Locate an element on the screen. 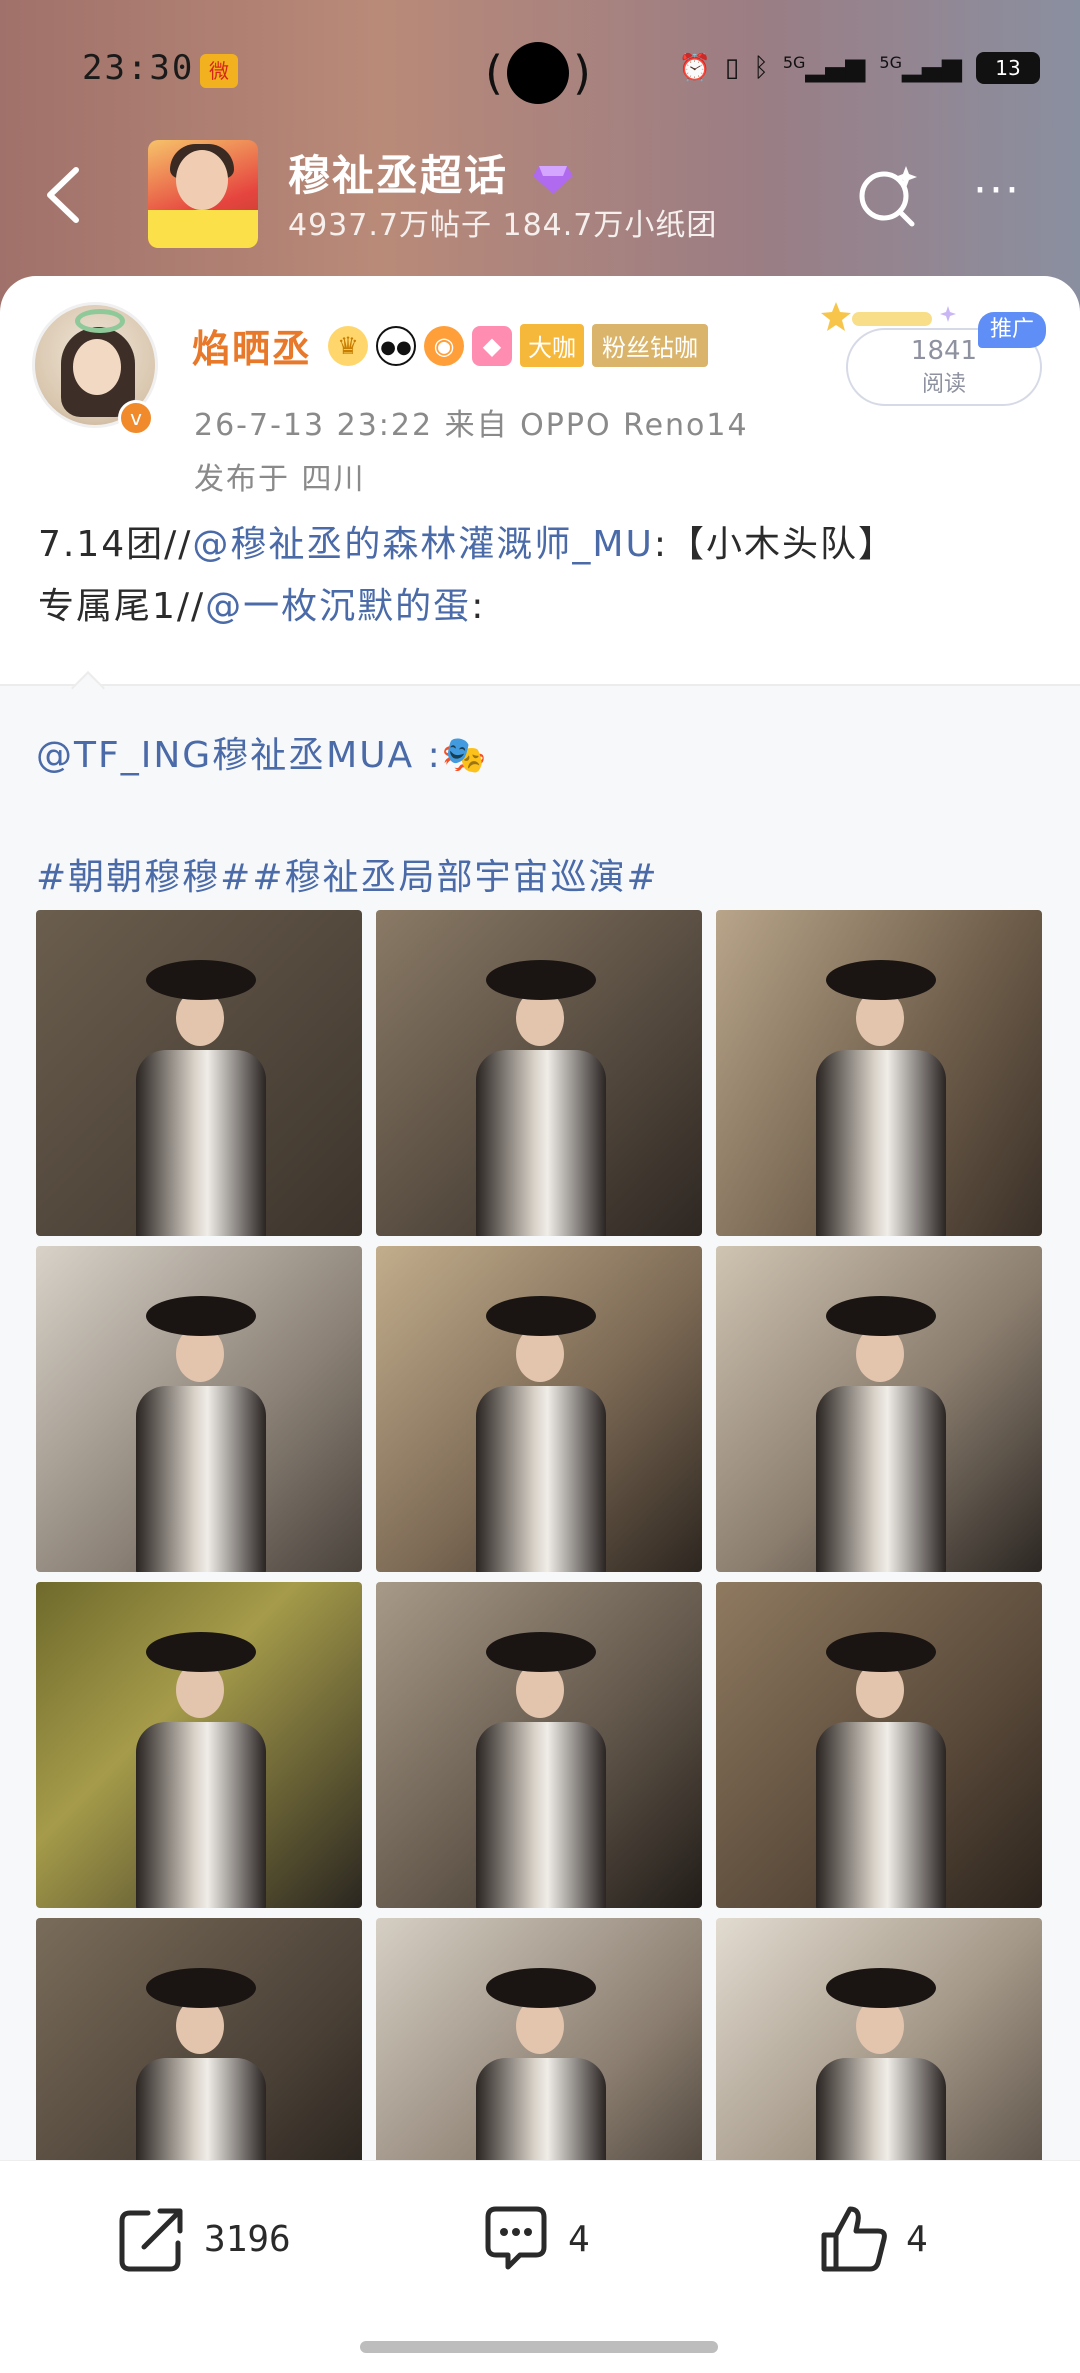 Image resolution: width=1080 pixels, height=2373 pixels. camera-bracket-left: ( is located at coordinates (494, 73).